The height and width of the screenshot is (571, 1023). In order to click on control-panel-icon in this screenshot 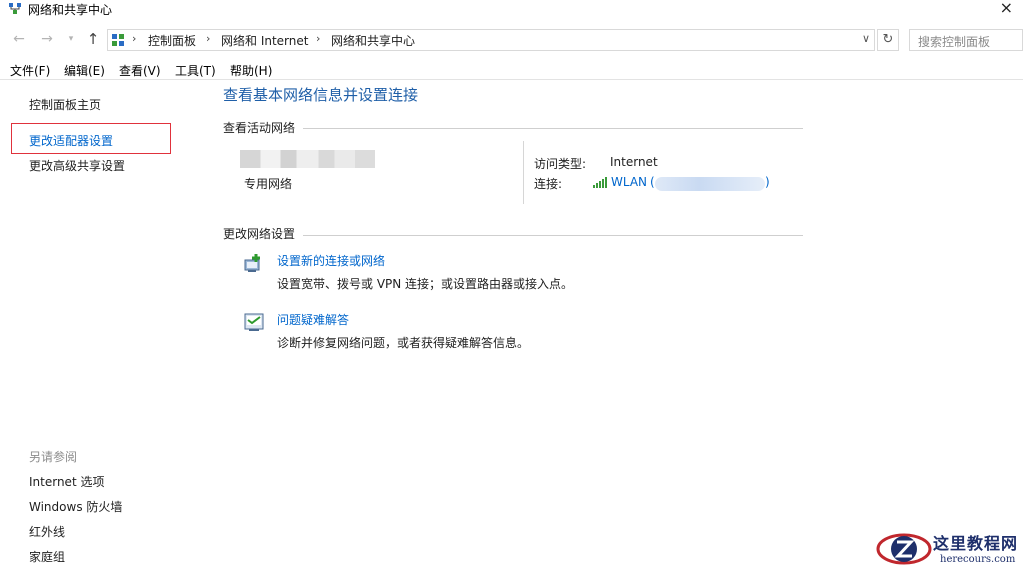, I will do `click(118, 40)`.